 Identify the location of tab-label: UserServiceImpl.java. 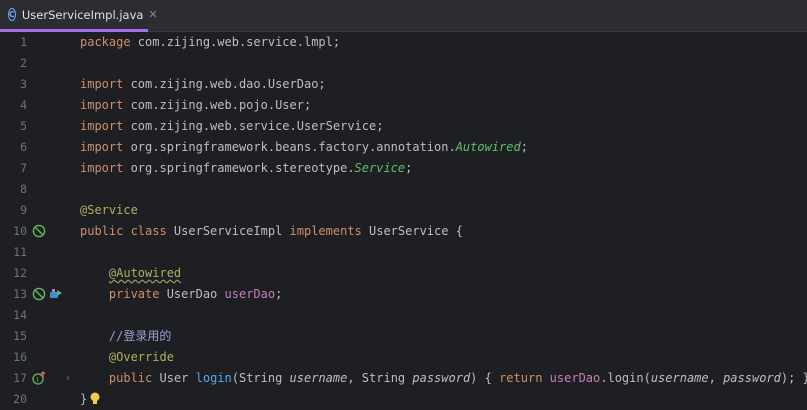
(82, 14).